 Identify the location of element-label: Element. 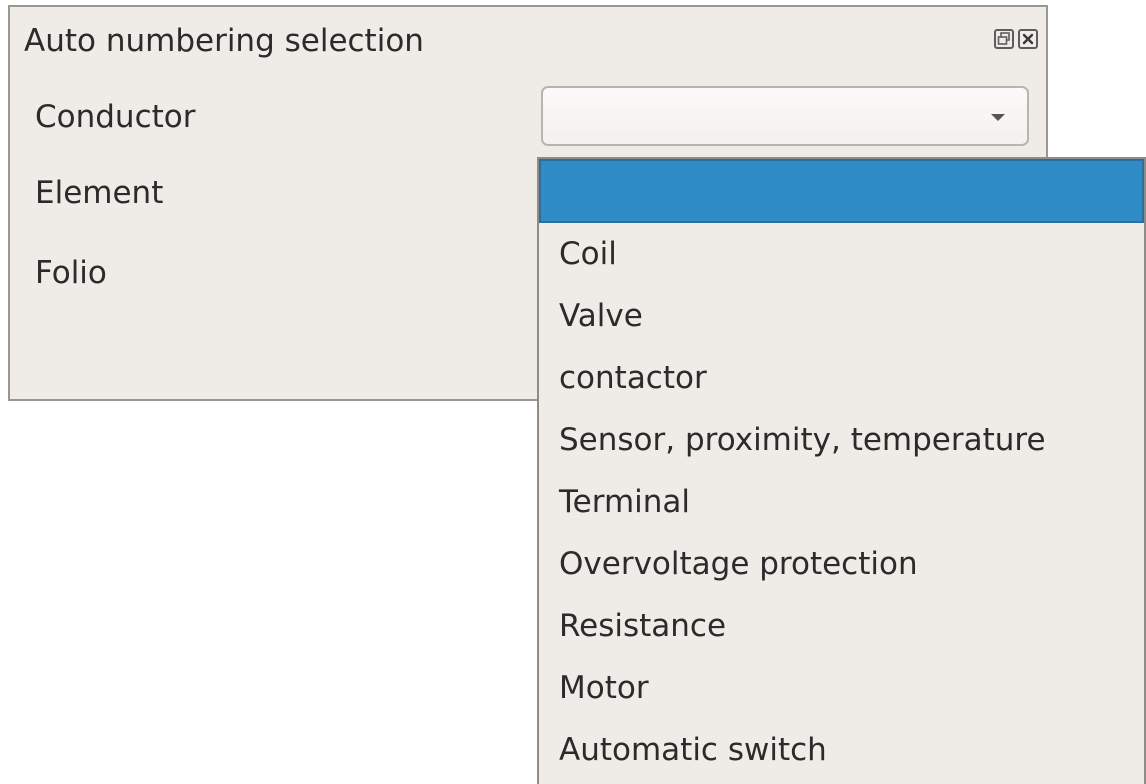
(99, 193).